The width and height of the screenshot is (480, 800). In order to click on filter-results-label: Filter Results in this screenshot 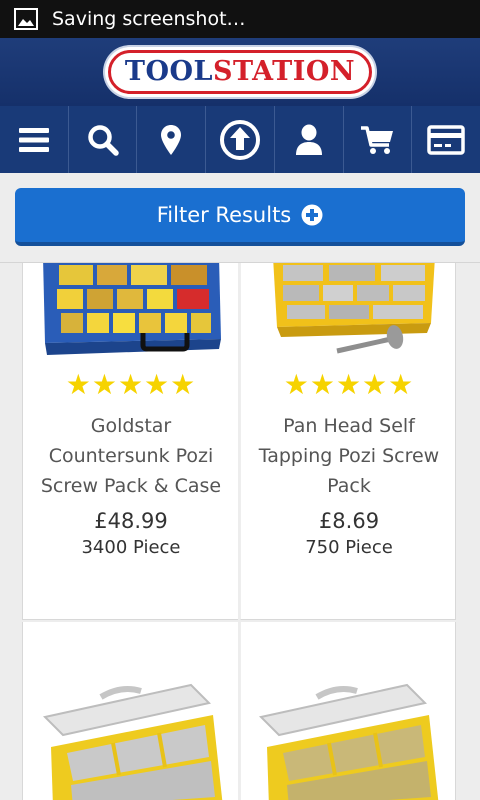, I will do `click(224, 215)`.